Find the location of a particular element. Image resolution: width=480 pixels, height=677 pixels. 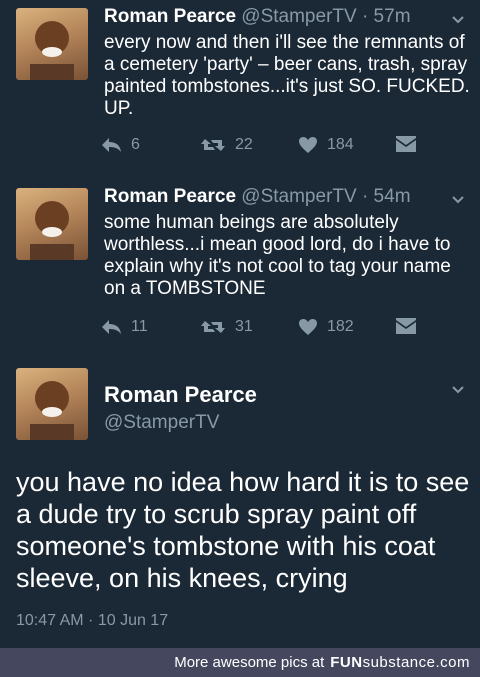

retweet-count: 31 is located at coordinates (244, 326).